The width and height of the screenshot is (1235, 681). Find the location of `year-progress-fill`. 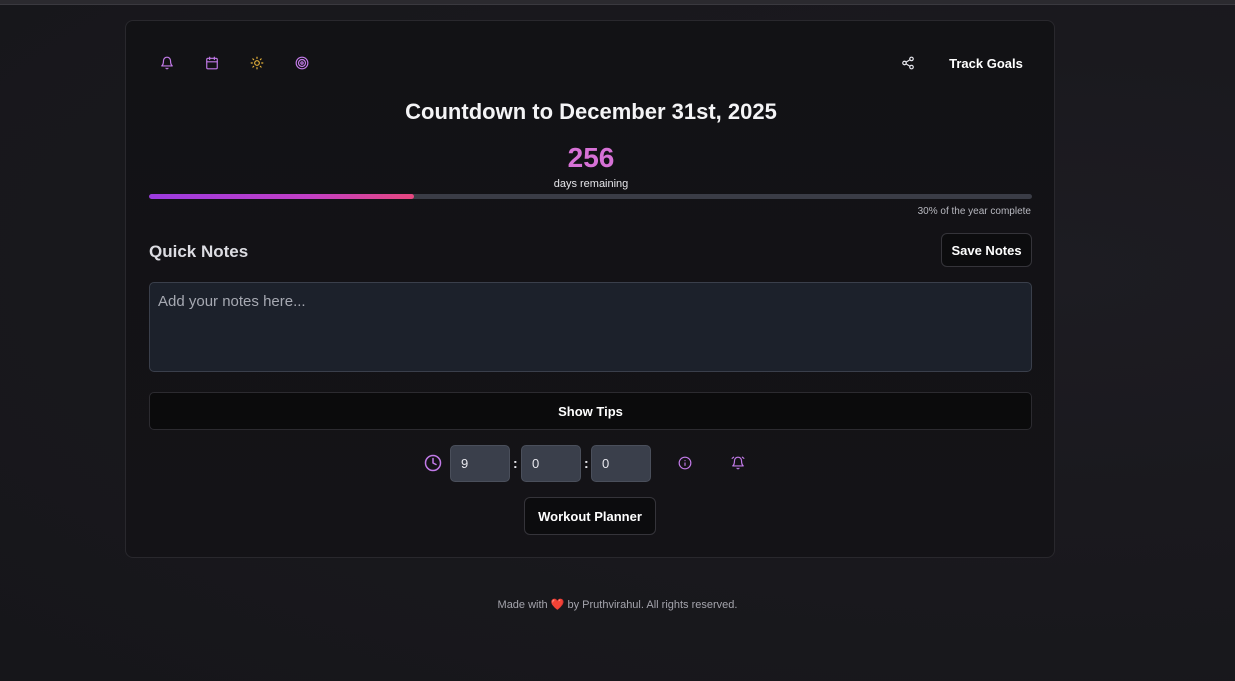

year-progress-fill is located at coordinates (281, 196).